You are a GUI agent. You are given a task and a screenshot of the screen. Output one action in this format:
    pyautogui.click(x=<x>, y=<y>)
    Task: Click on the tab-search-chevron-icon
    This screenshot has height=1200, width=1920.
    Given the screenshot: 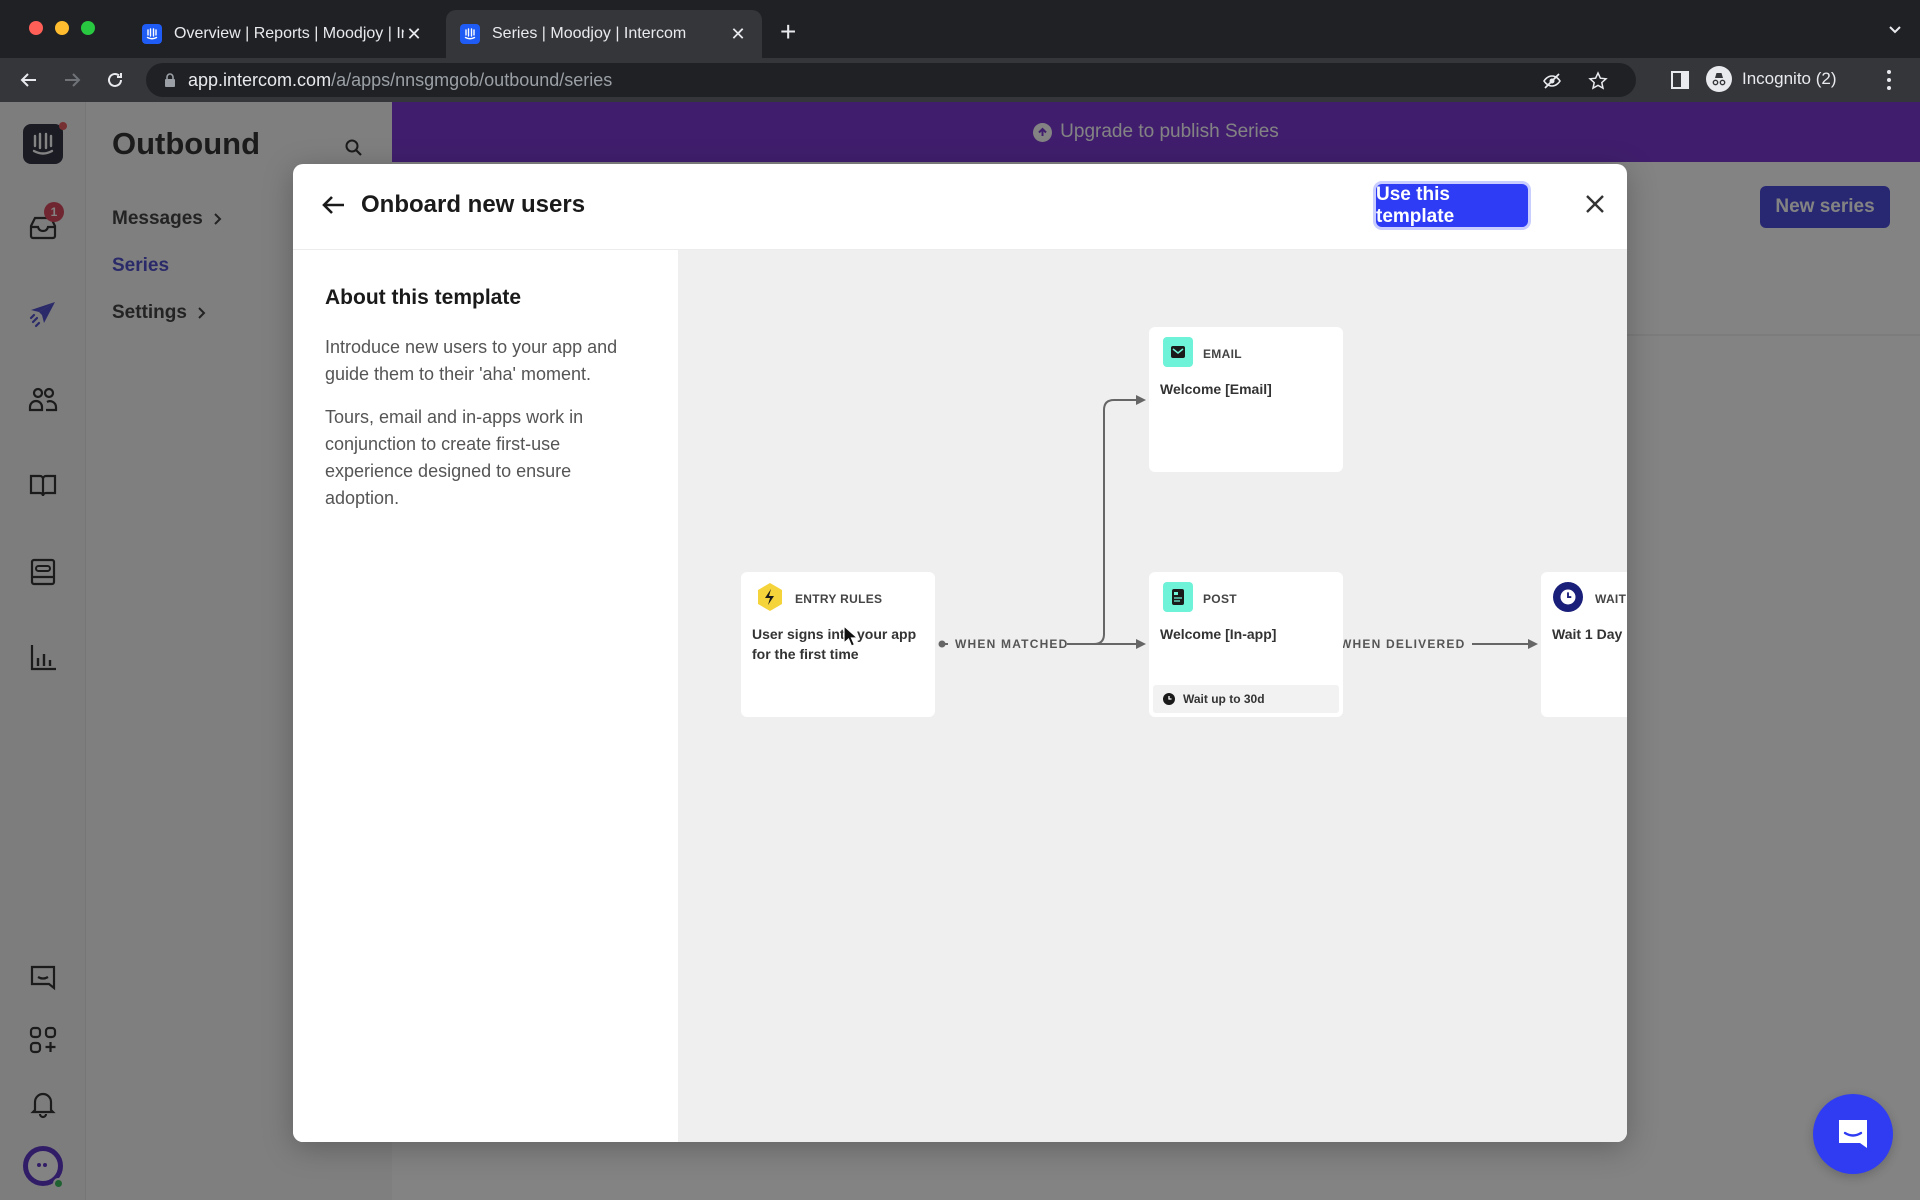 What is the action you would take?
    pyautogui.click(x=1895, y=30)
    